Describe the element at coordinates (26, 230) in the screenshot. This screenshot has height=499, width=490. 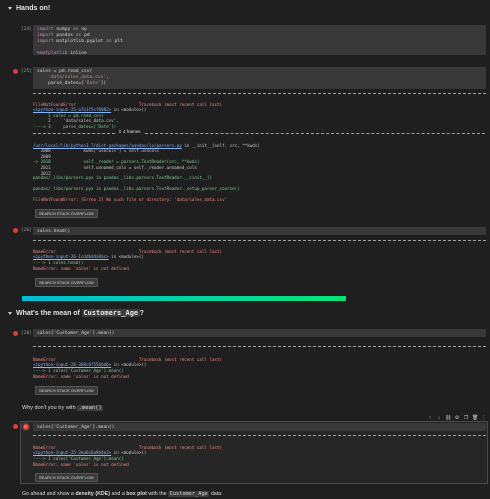
I see `execution-count: [26]` at that location.